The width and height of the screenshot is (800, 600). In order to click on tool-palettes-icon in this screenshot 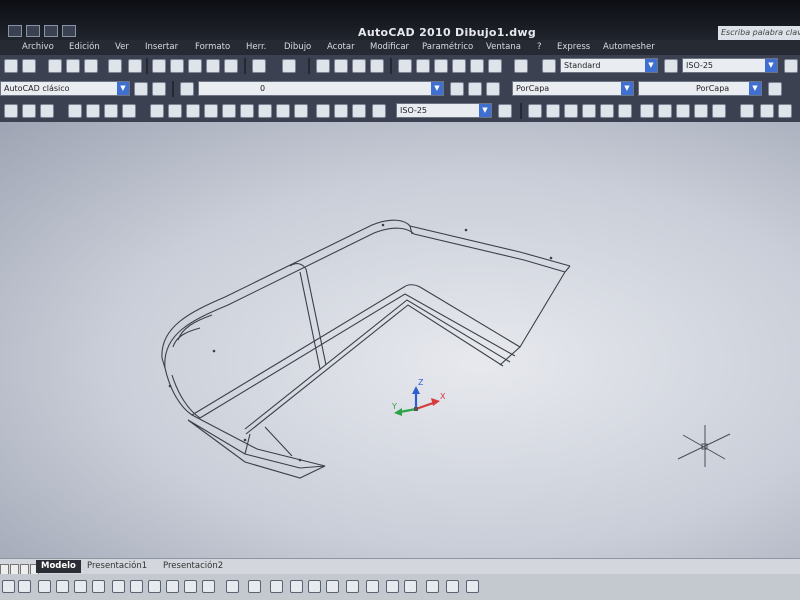, I will do `click(441, 66)`.